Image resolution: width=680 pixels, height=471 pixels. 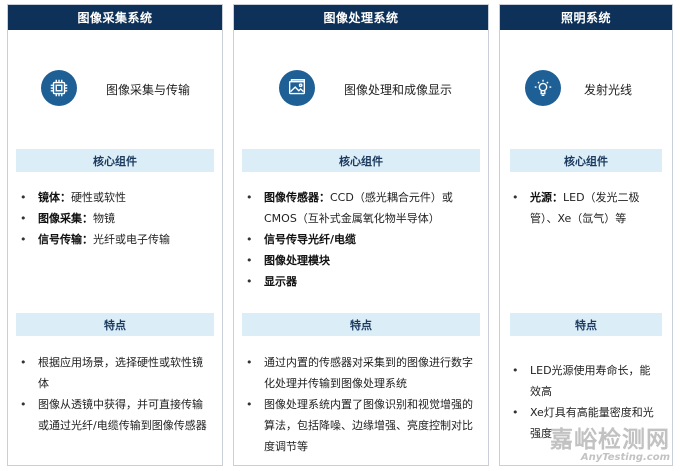 What do you see at coordinates (360, 281) in the screenshot?
I see `list-item: 显示器` at bounding box center [360, 281].